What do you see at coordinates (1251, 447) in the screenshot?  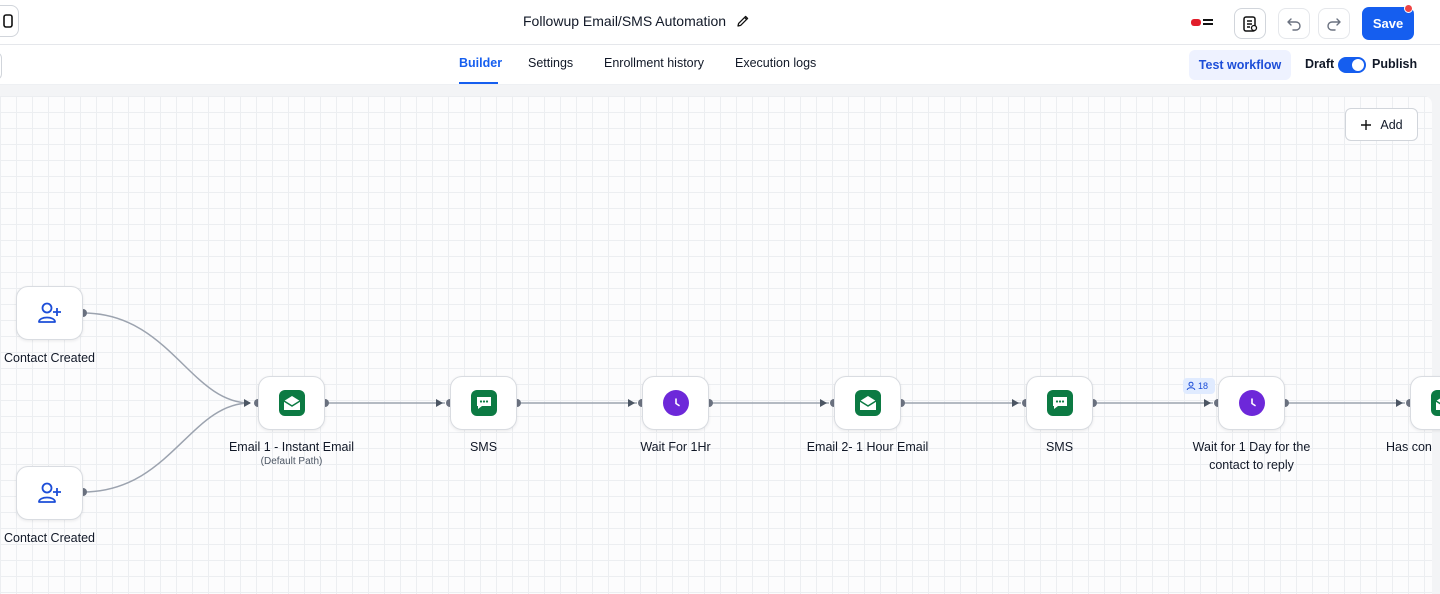 I see `action-label-line1: Wait for 1 Day for the` at bounding box center [1251, 447].